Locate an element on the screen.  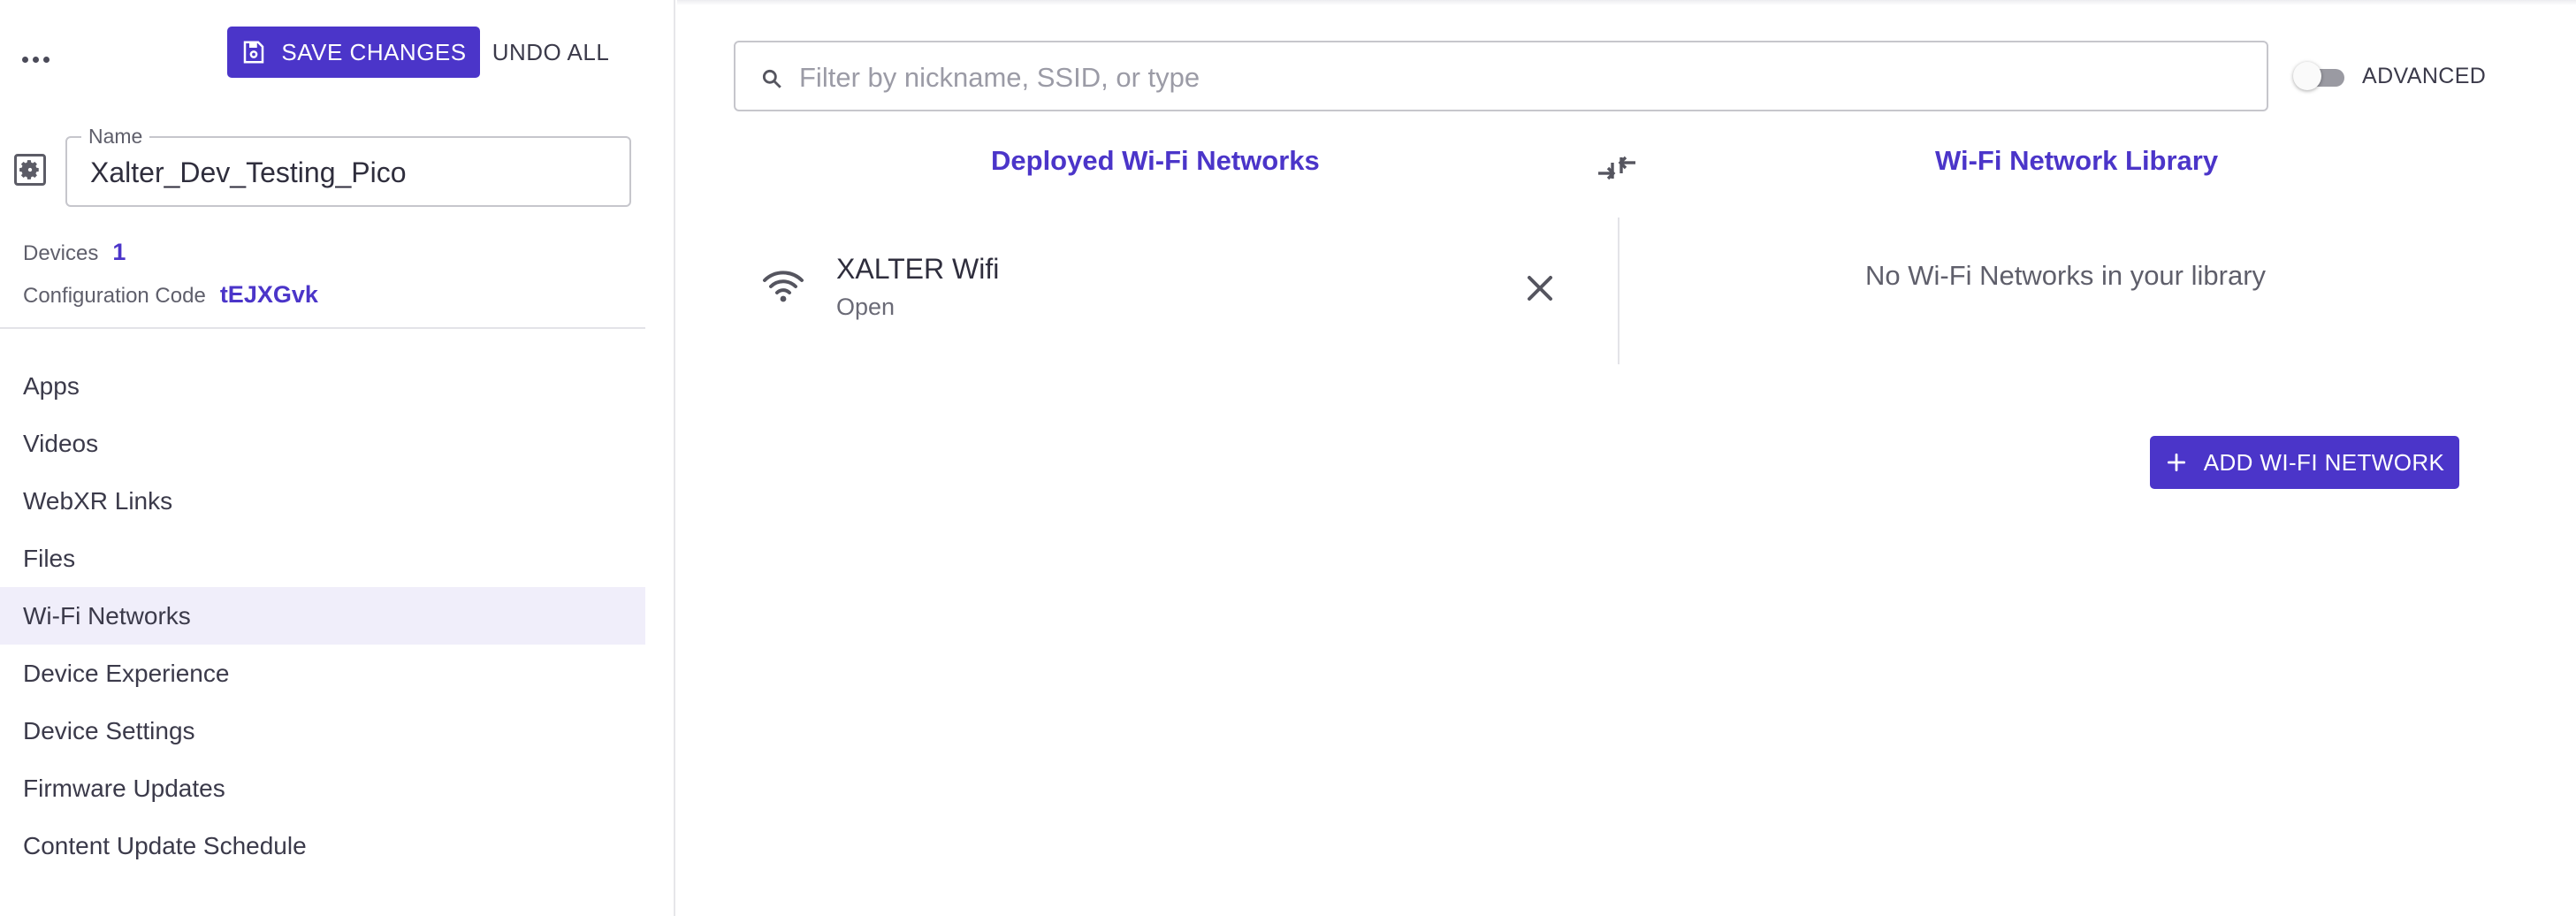
save-changes-label: SAVE CHANGES is located at coordinates (374, 51).